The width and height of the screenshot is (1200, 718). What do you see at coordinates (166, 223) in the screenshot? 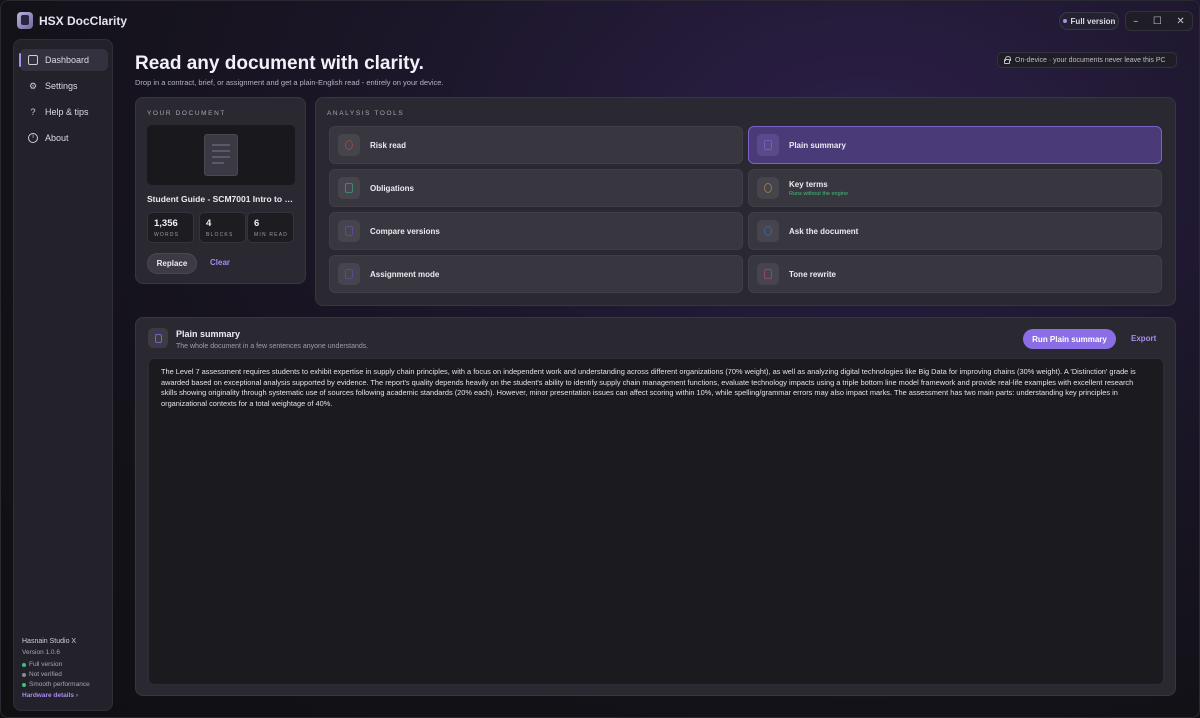
I see `stat-value: 1,356` at bounding box center [166, 223].